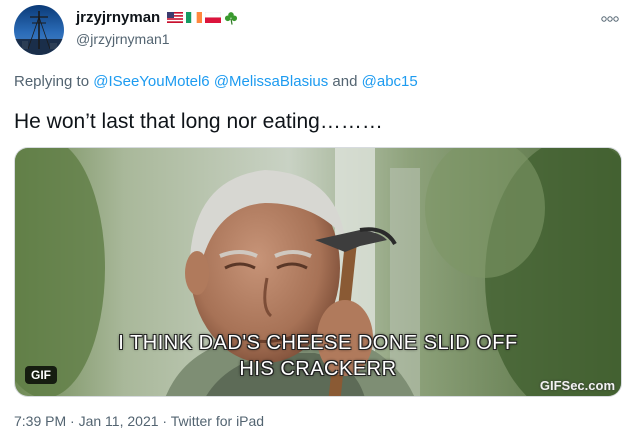  Describe the element at coordinates (318, 343) in the screenshot. I see `gif-caption-line-1: I THINK DAD'S CHEESE DONE SLID OFF` at that location.